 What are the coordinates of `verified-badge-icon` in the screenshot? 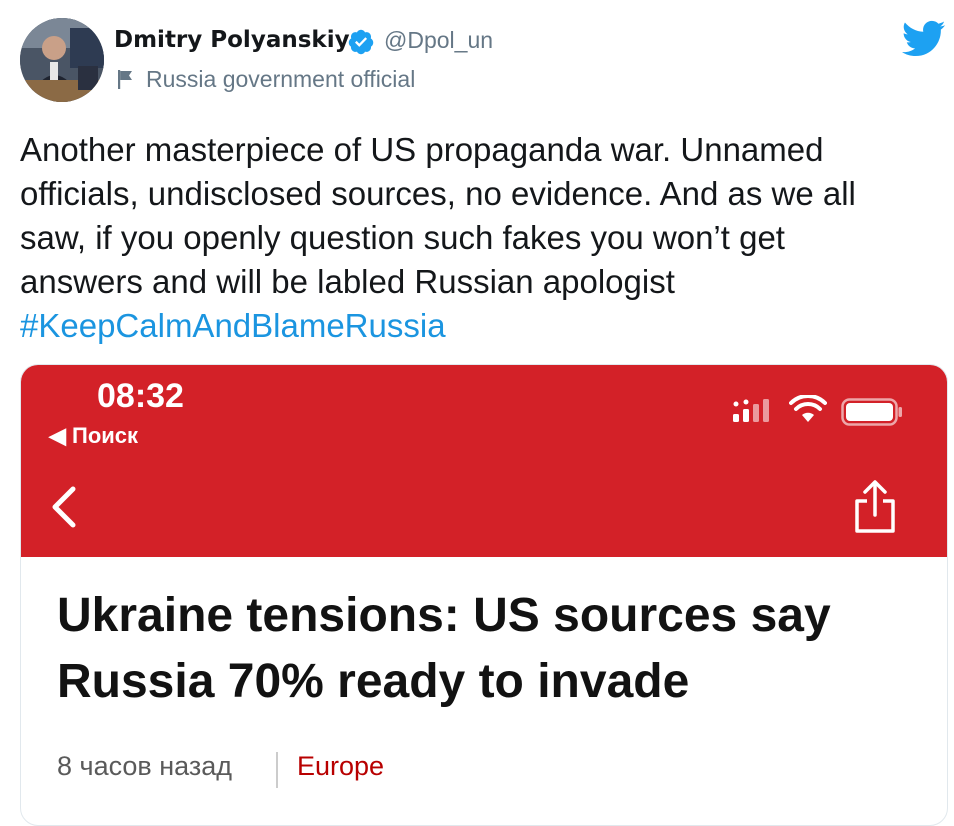 It's located at (361, 42).